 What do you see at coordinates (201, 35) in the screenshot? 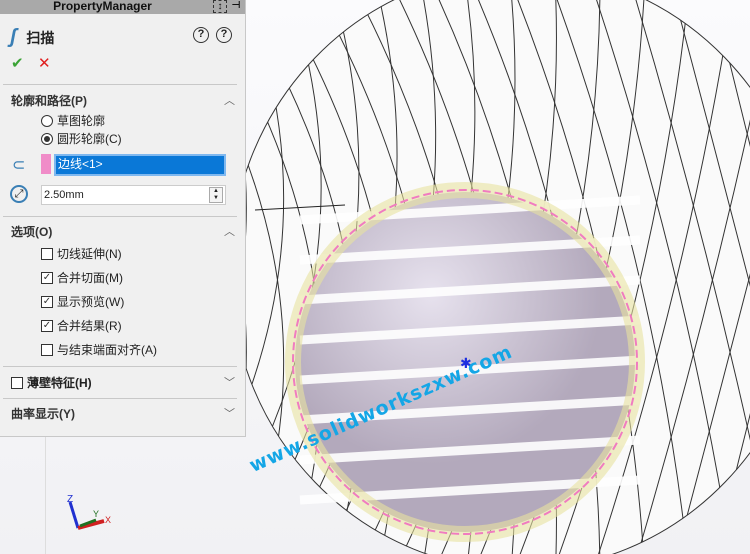
I see `whats-new-help-icon: ?` at bounding box center [201, 35].